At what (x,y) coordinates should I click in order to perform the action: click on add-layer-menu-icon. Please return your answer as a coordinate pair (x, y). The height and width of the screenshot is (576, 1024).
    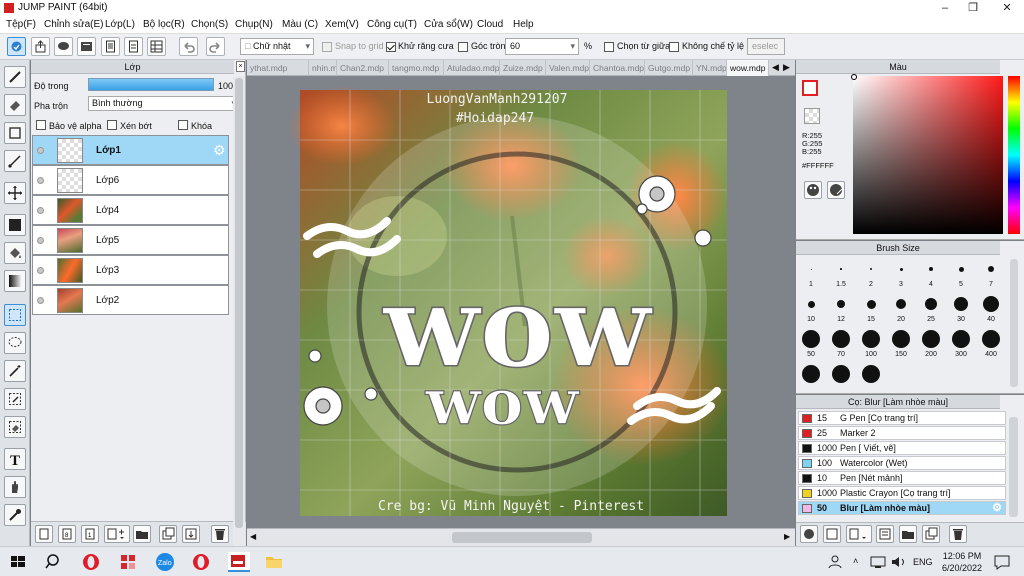
    Looking at the image, I should click on (117, 534).